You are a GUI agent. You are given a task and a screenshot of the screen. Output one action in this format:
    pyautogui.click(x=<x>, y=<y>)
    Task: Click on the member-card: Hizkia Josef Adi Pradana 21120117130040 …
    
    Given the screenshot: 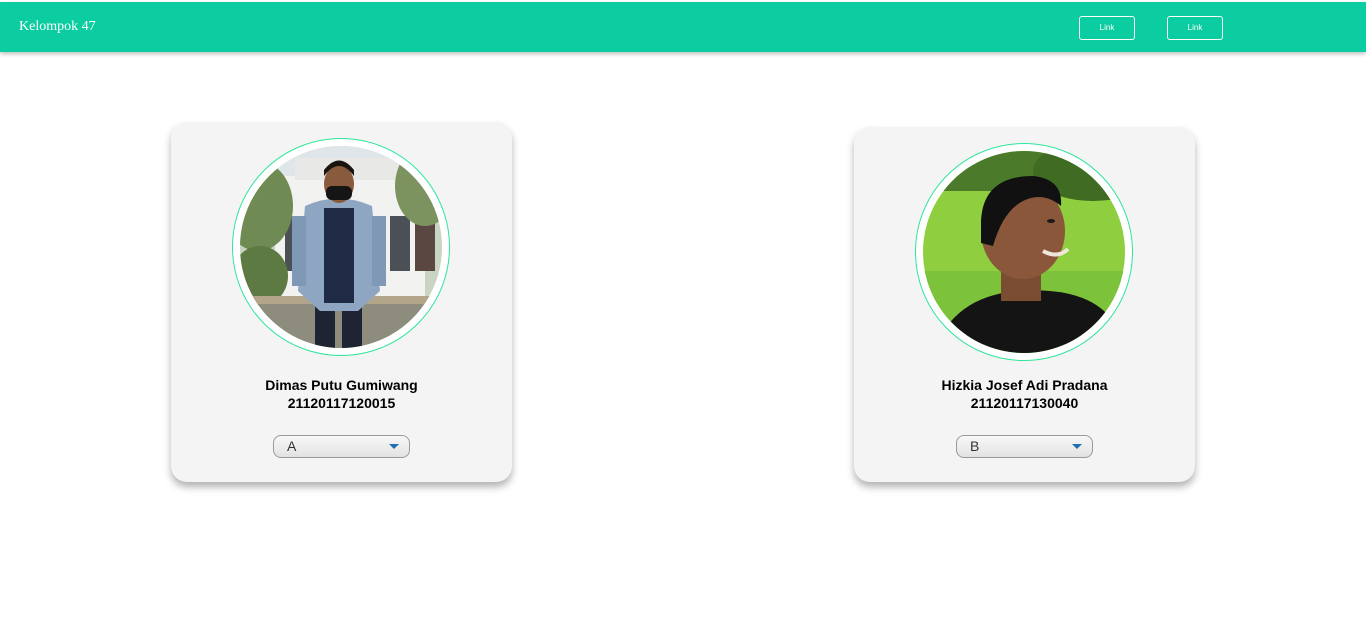 What is the action you would take?
    pyautogui.click(x=1024, y=304)
    